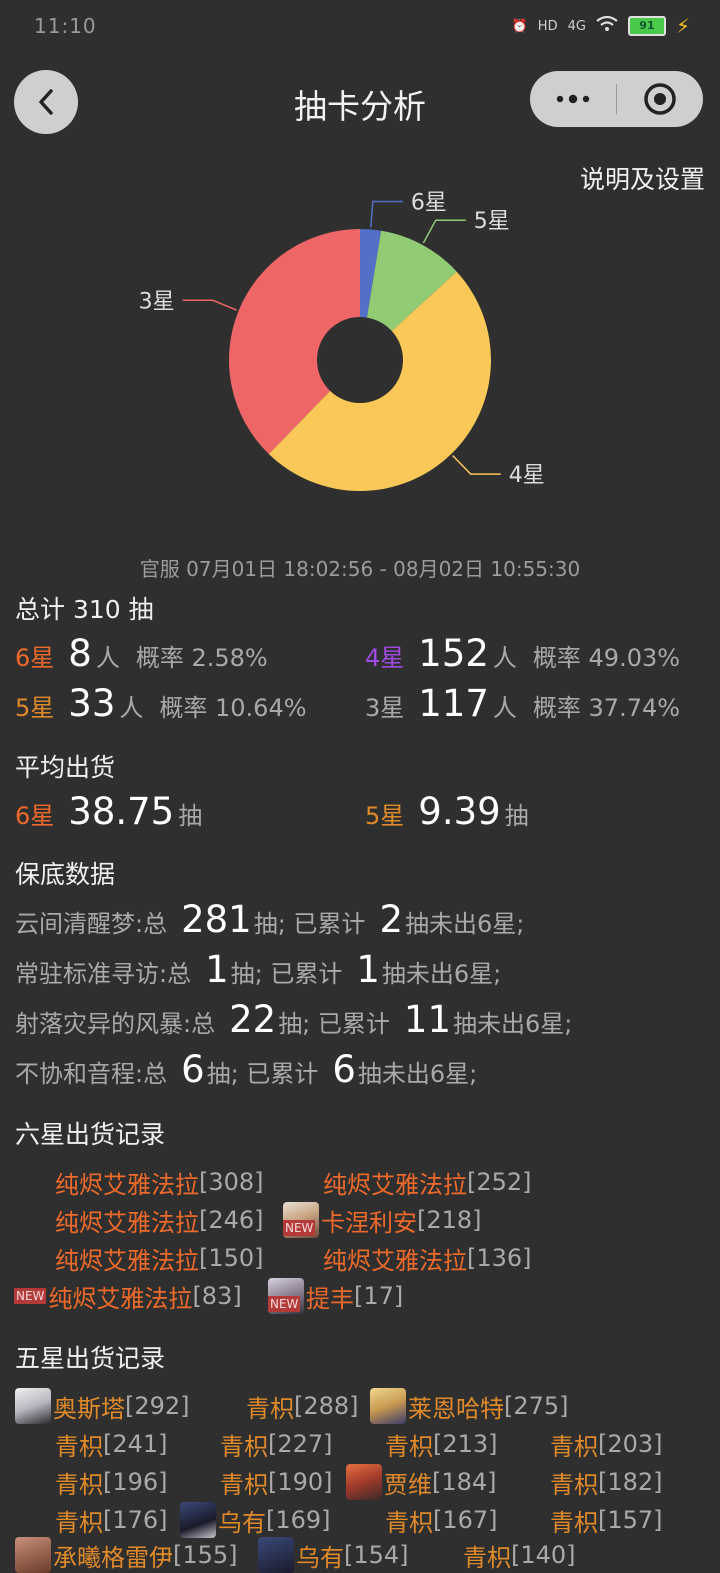  What do you see at coordinates (65, 874) in the screenshot?
I see `pity-title: 保底数据` at bounding box center [65, 874].